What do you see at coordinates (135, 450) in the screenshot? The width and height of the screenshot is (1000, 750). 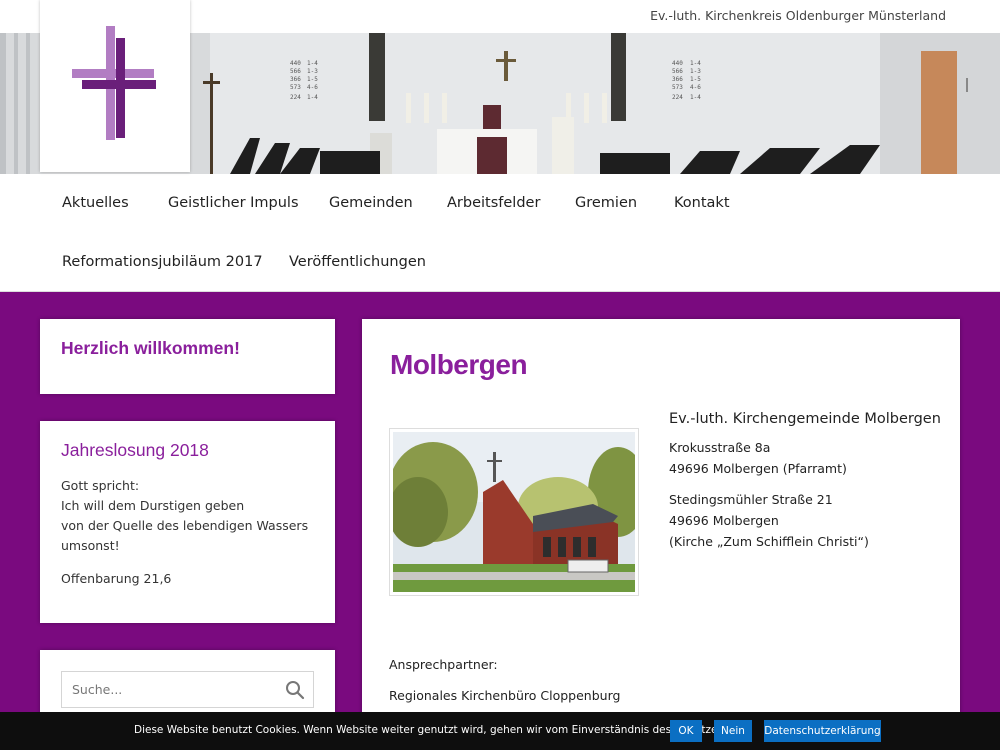 I see `jahreslosung-title: Jahreslosung 2018` at bounding box center [135, 450].